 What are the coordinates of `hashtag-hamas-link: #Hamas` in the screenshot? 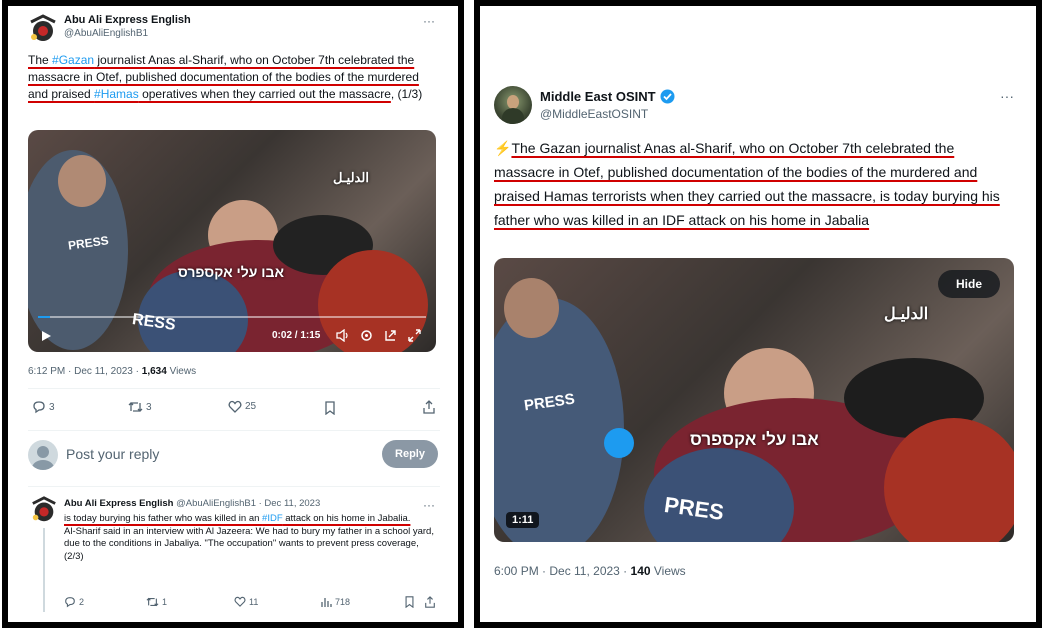 It's located at (116, 94).